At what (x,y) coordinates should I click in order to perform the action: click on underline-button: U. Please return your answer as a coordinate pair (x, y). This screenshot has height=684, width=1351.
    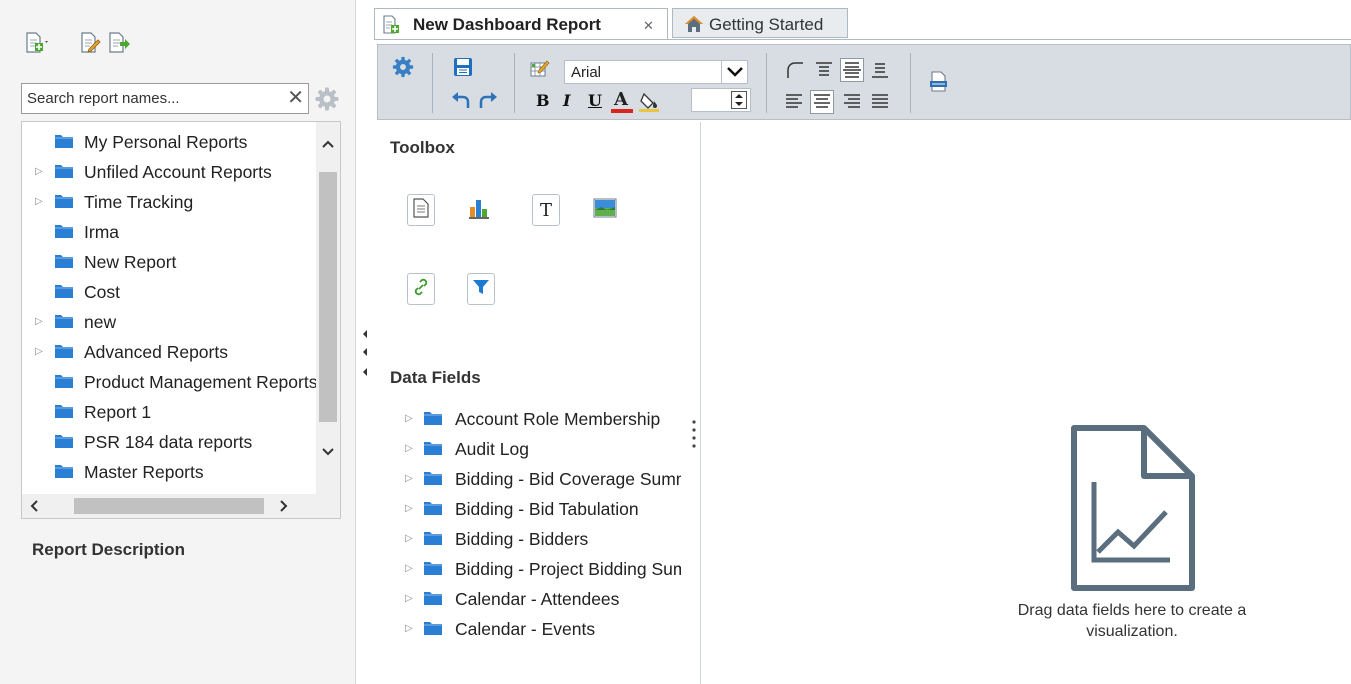
    Looking at the image, I should click on (595, 100).